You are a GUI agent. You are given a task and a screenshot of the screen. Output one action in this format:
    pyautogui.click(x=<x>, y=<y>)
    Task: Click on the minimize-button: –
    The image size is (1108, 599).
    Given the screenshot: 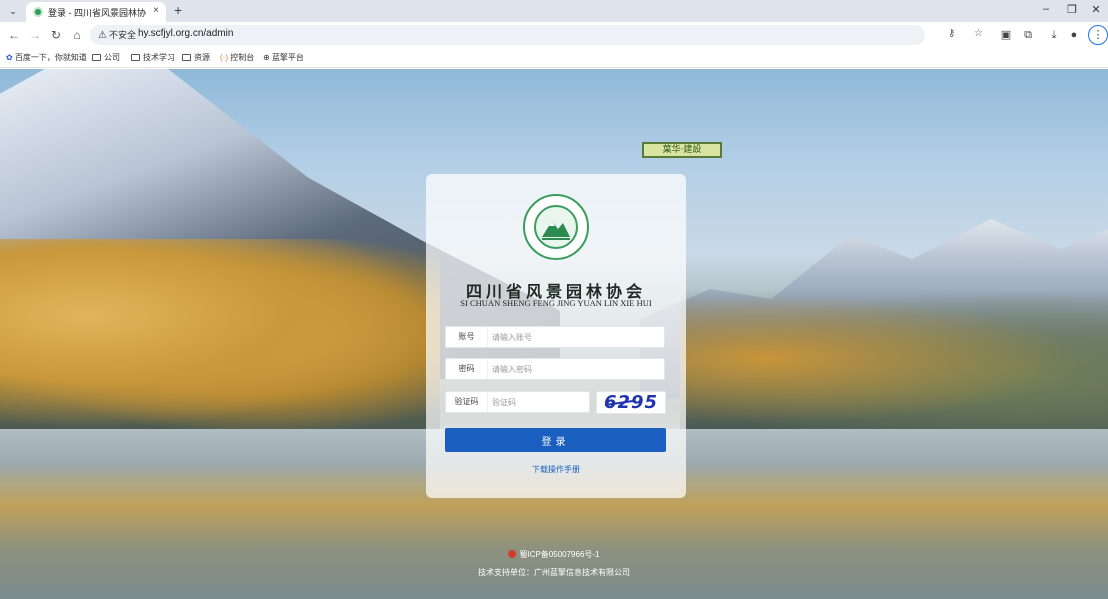 What is the action you would take?
    pyautogui.click(x=1046, y=9)
    